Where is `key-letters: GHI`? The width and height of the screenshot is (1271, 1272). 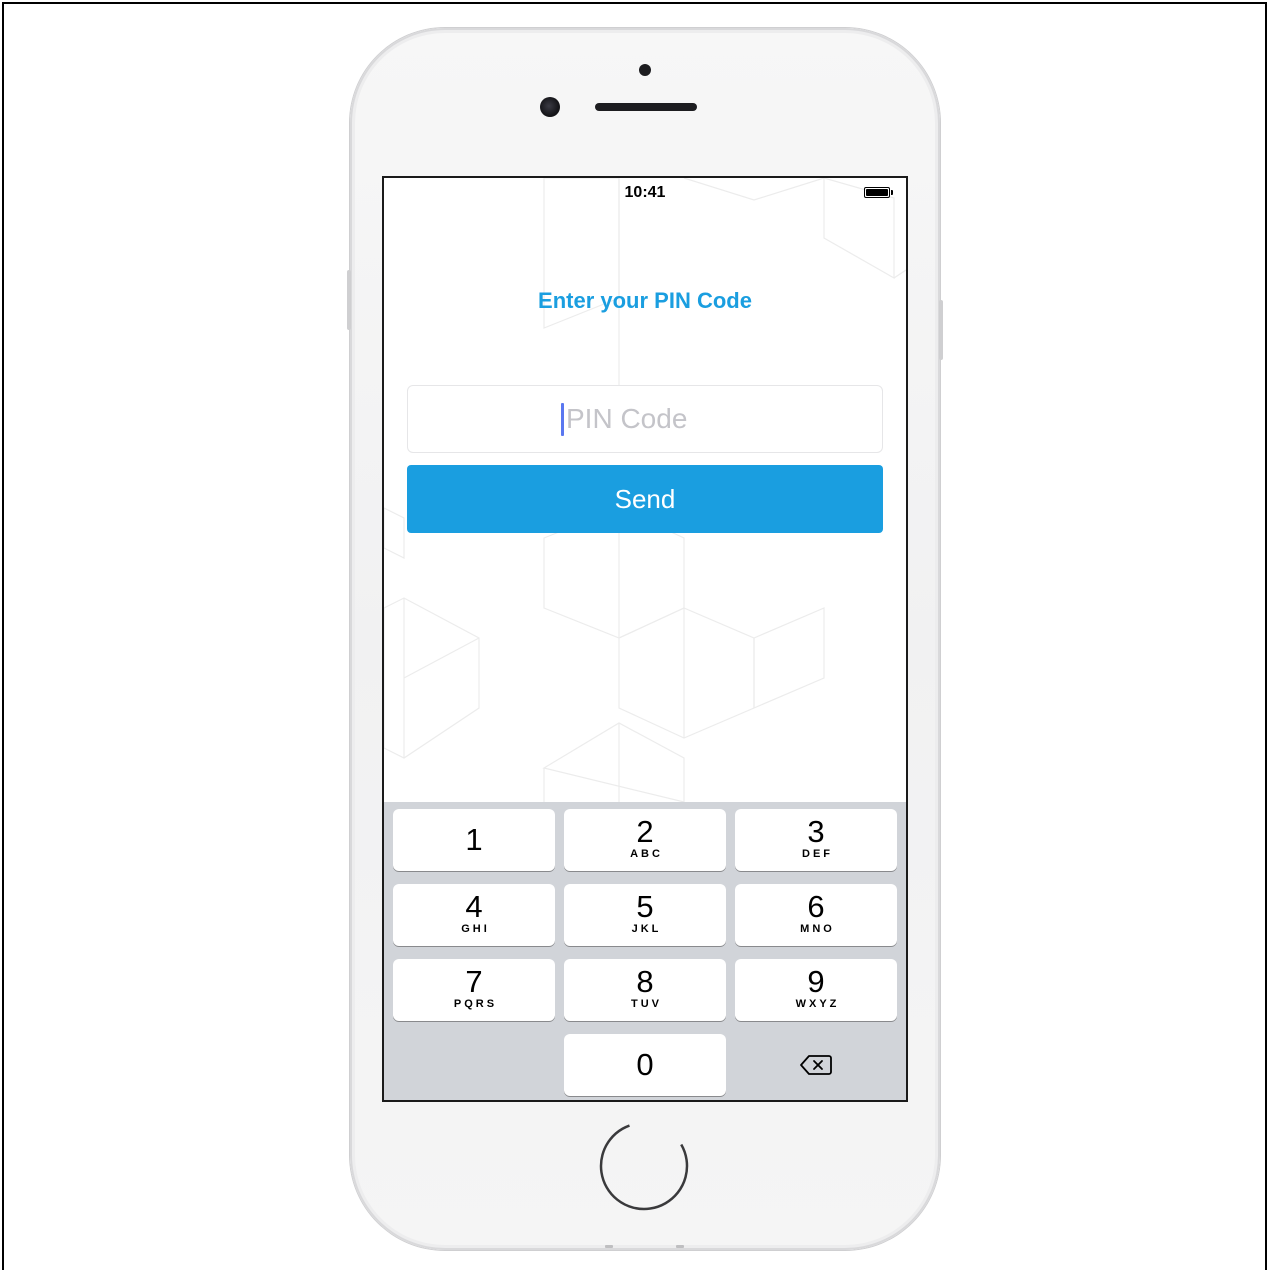 key-letters: GHI is located at coordinates (475, 929).